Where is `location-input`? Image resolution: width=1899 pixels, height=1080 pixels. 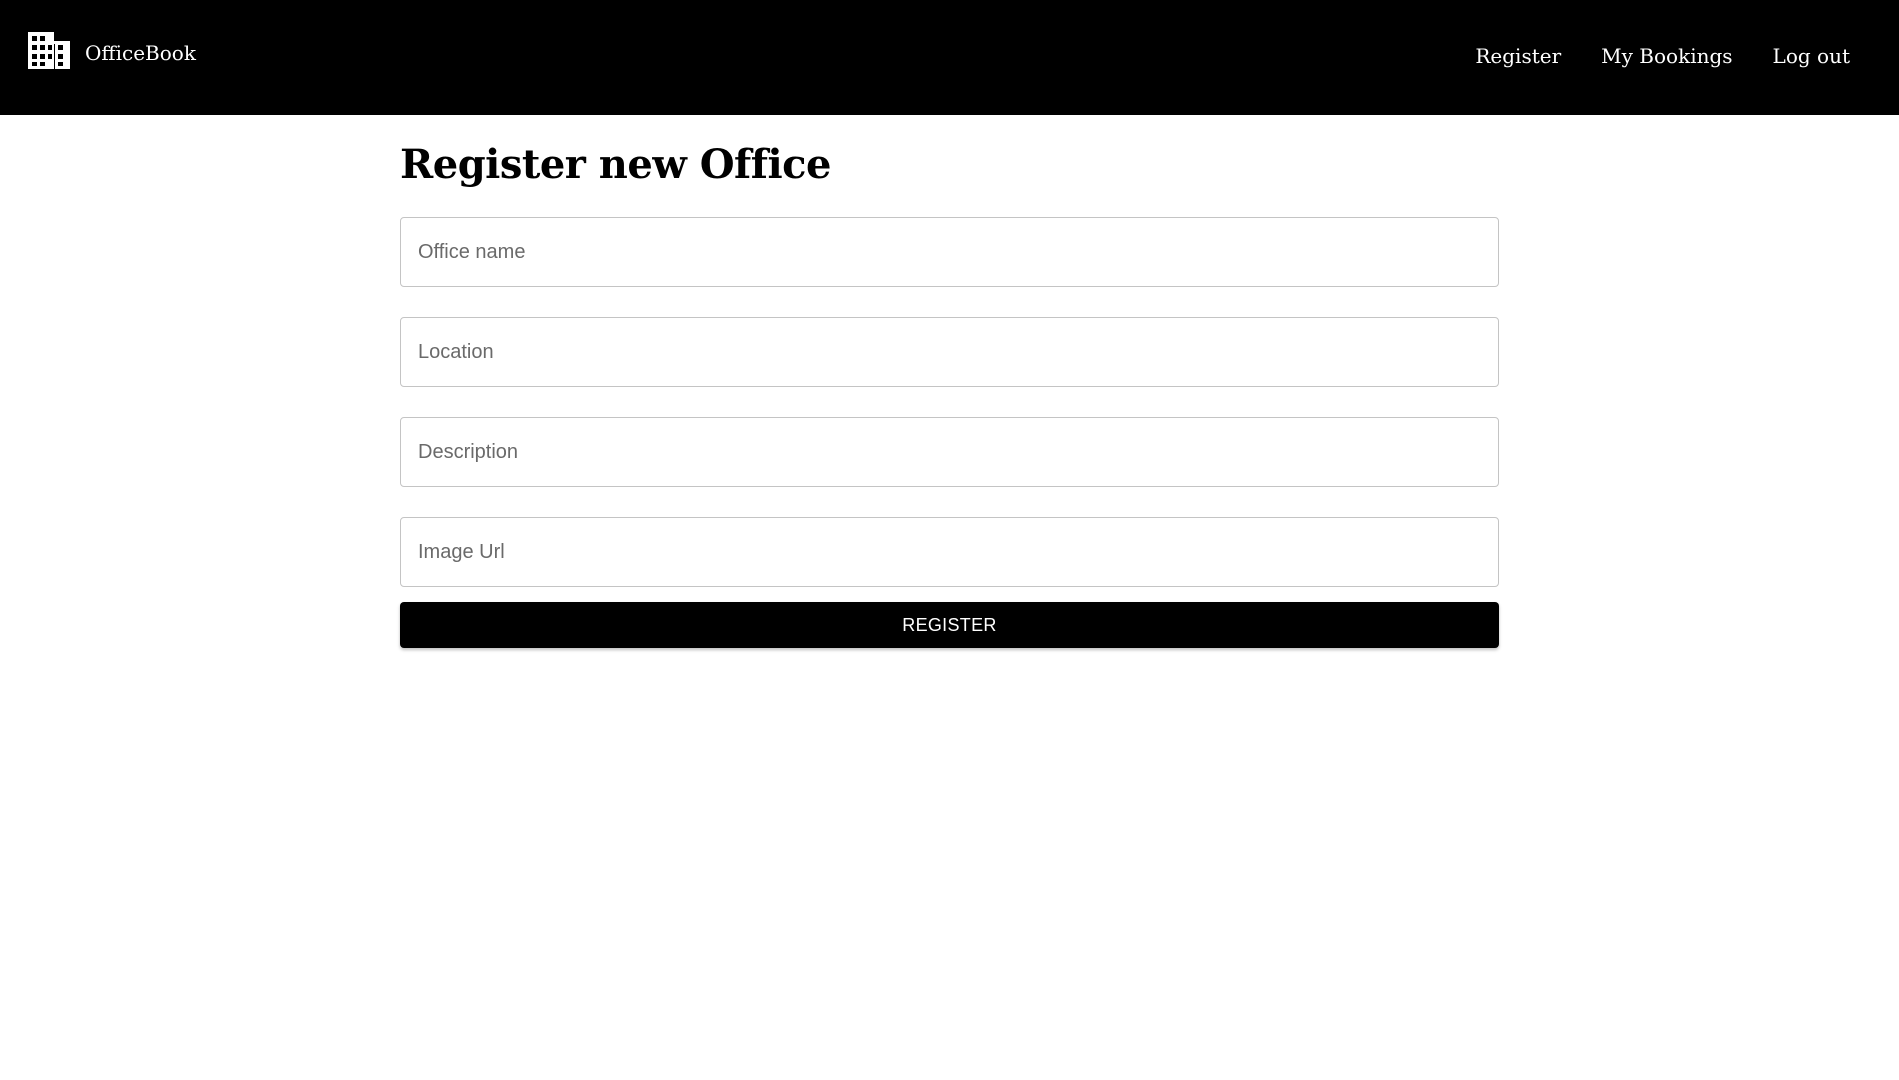
location-input is located at coordinates (949, 352).